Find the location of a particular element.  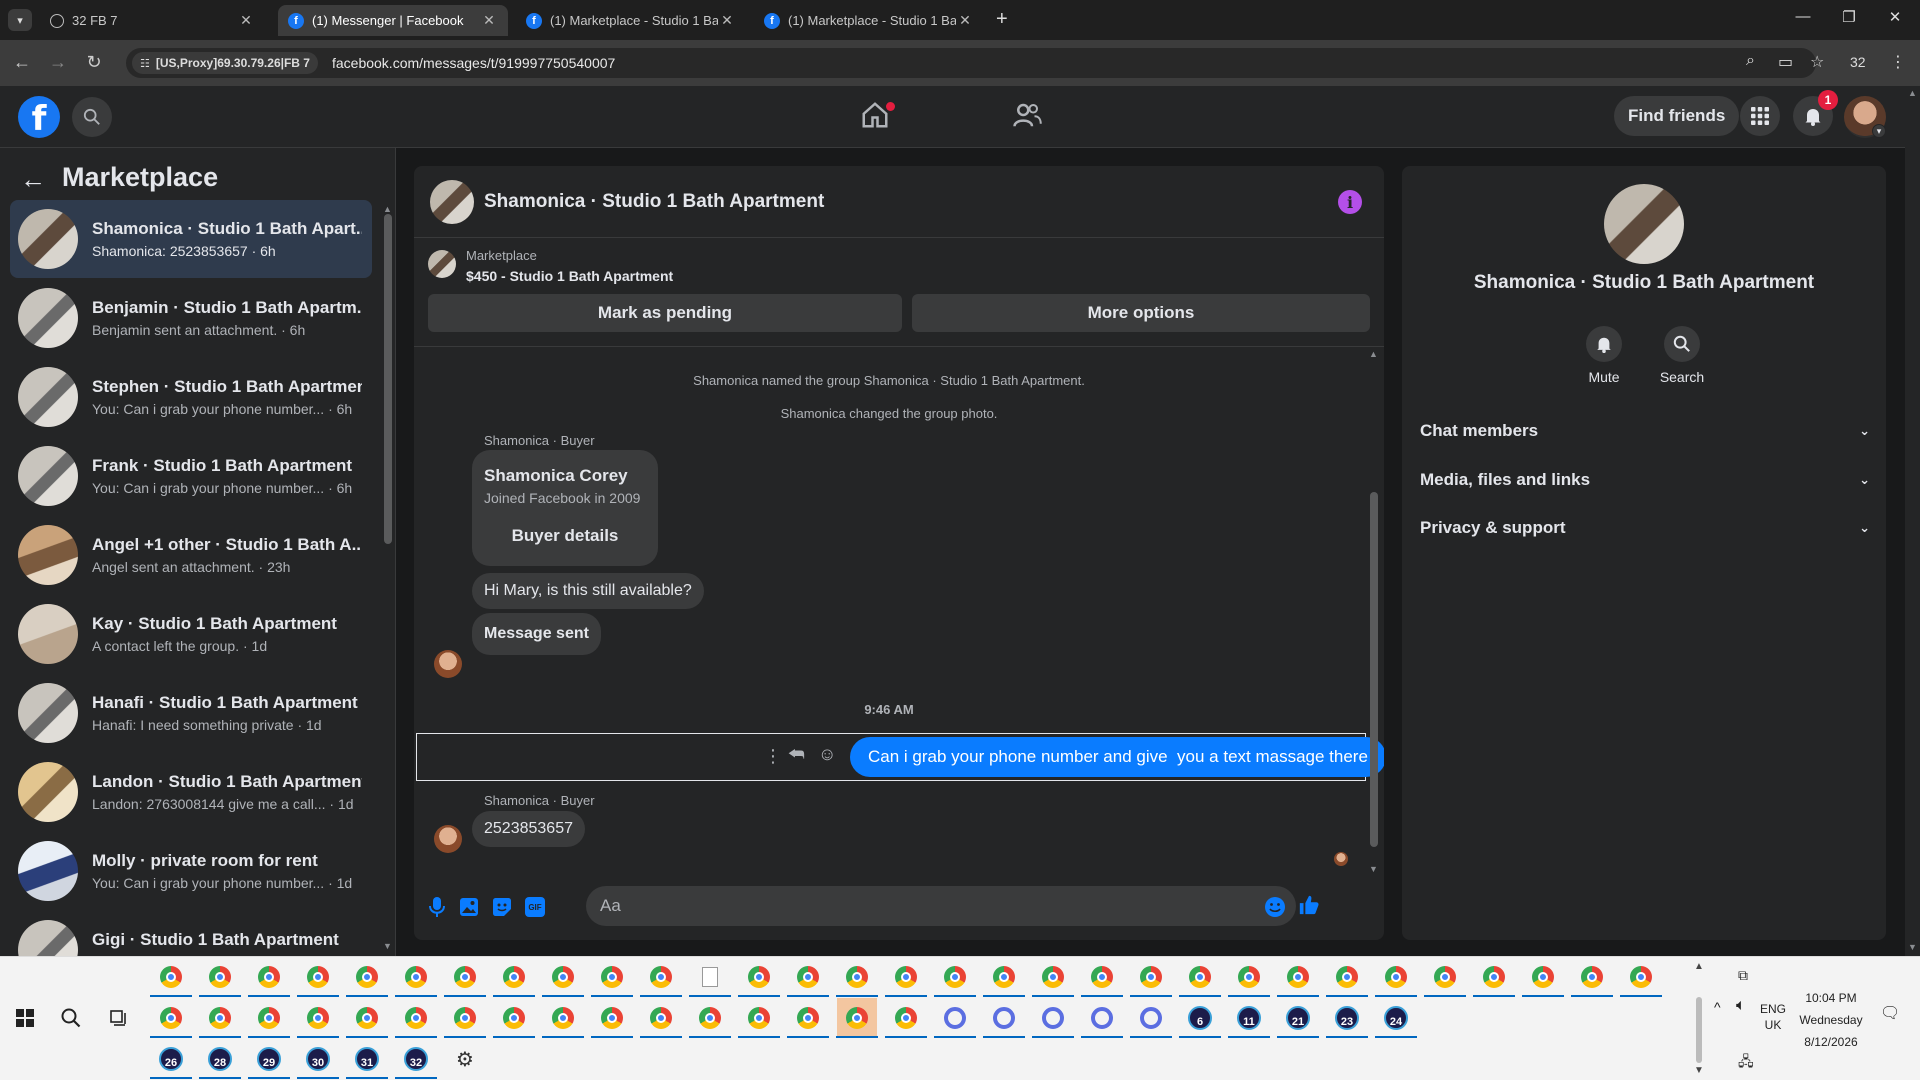

taskbar-settings: ⚙ is located at coordinates (465, 1059).